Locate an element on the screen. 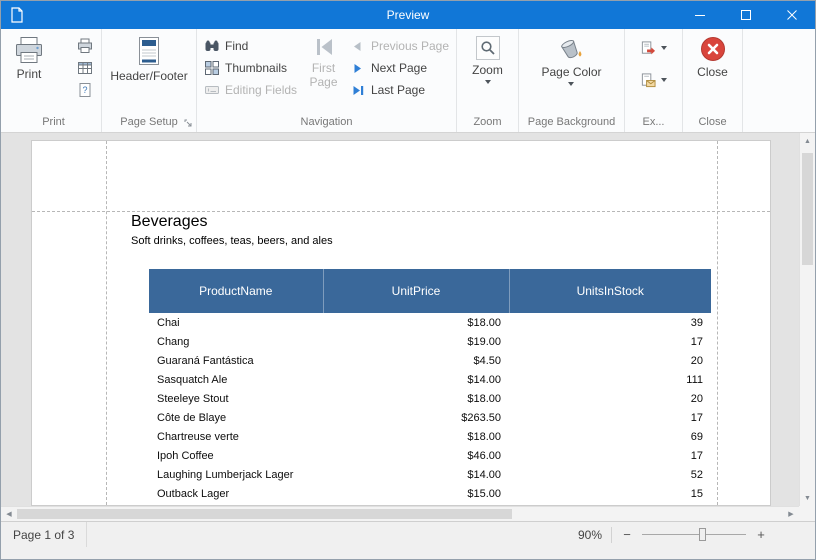 Image resolution: width=816 pixels, height=560 pixels. table-cell: Outback Lager is located at coordinates (236, 493).